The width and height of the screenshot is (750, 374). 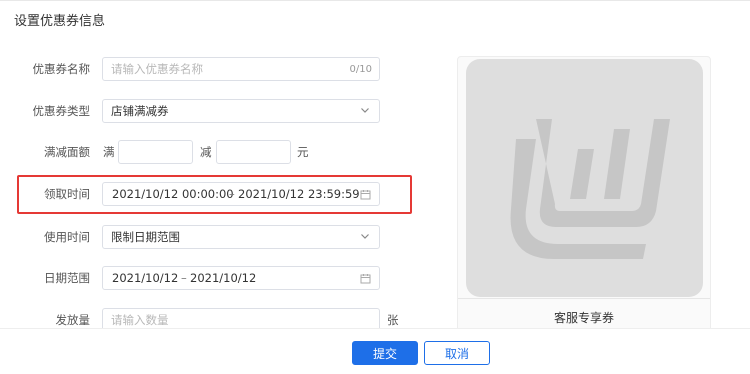 I want to click on coupon-preview-title: 客服专享券, so click(x=583, y=318).